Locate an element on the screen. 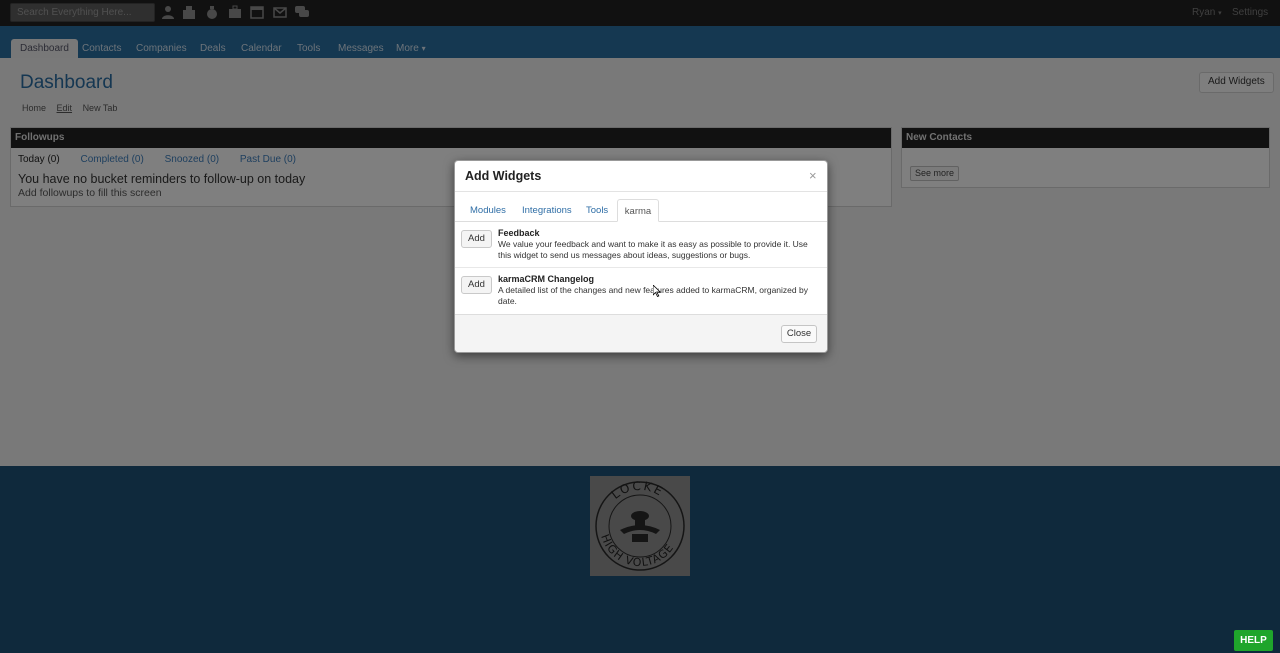 The height and width of the screenshot is (653, 1280). add-feedback-button: Add is located at coordinates (476, 239).